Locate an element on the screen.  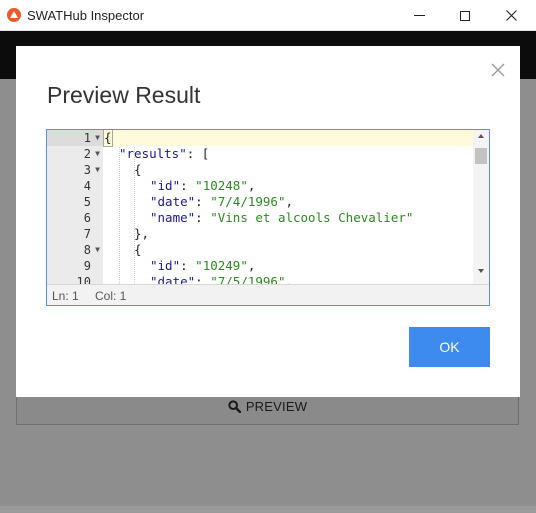
gutter-line: 2 ▼ is located at coordinates (91, 154).